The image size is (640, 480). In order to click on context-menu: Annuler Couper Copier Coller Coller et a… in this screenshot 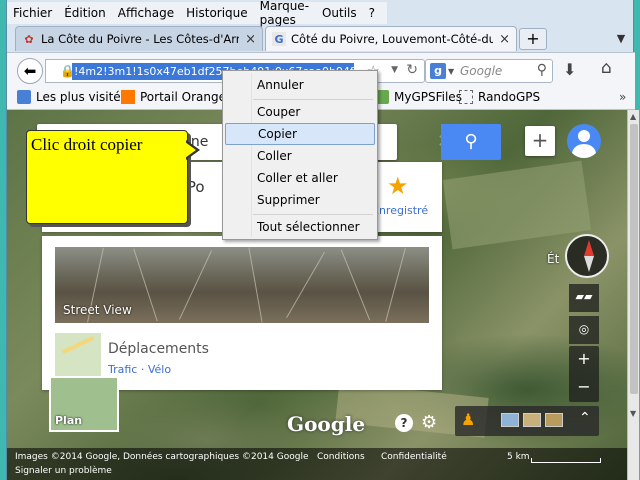, I will do `click(300, 155)`.